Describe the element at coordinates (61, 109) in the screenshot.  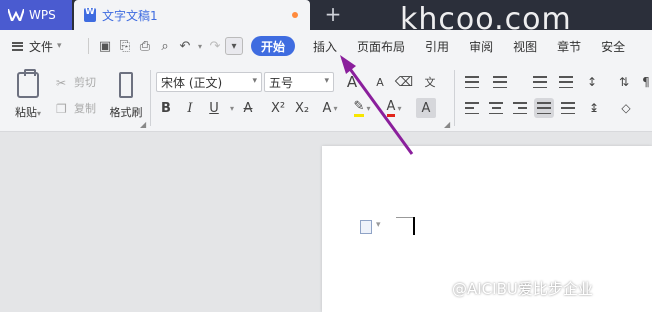
I see `copy-icon: ❐` at that location.